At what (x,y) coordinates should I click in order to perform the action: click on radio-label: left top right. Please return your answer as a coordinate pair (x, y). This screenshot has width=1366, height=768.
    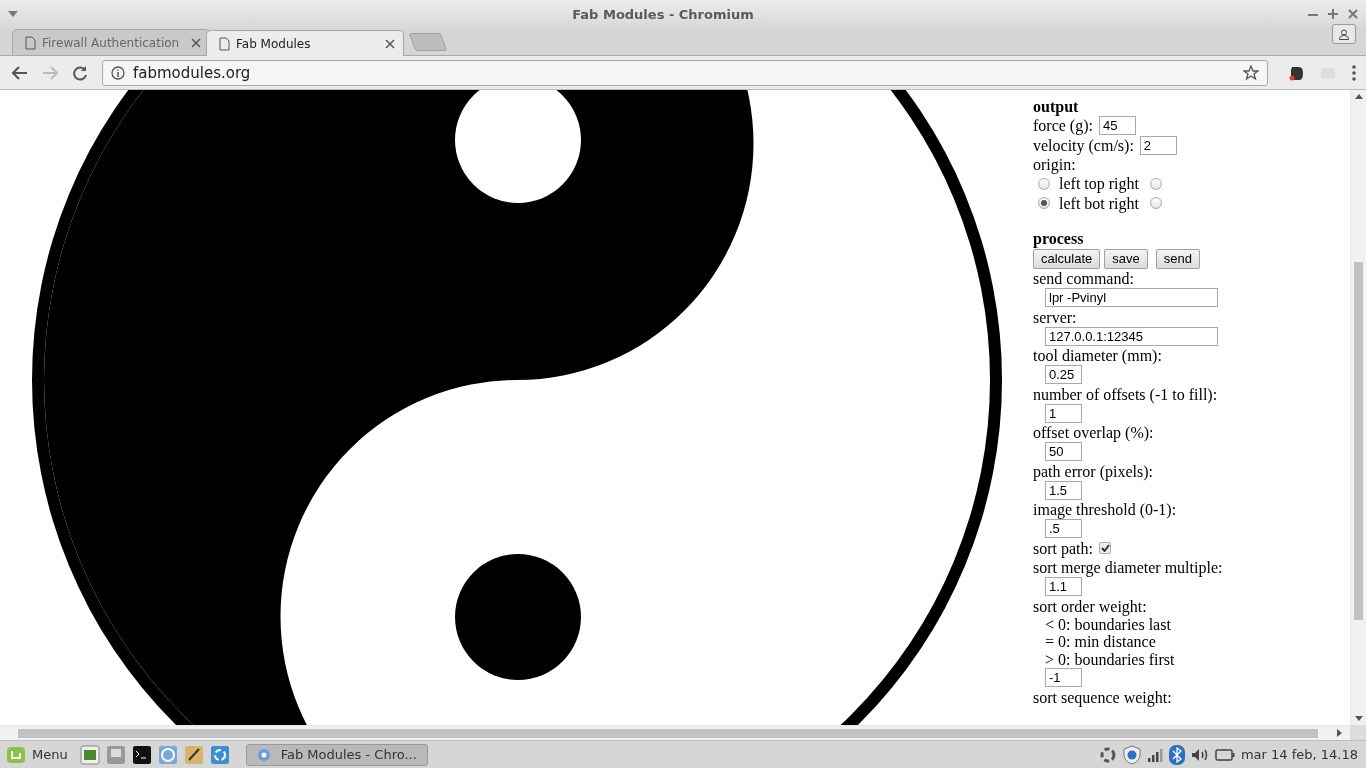
    Looking at the image, I should click on (1099, 184).